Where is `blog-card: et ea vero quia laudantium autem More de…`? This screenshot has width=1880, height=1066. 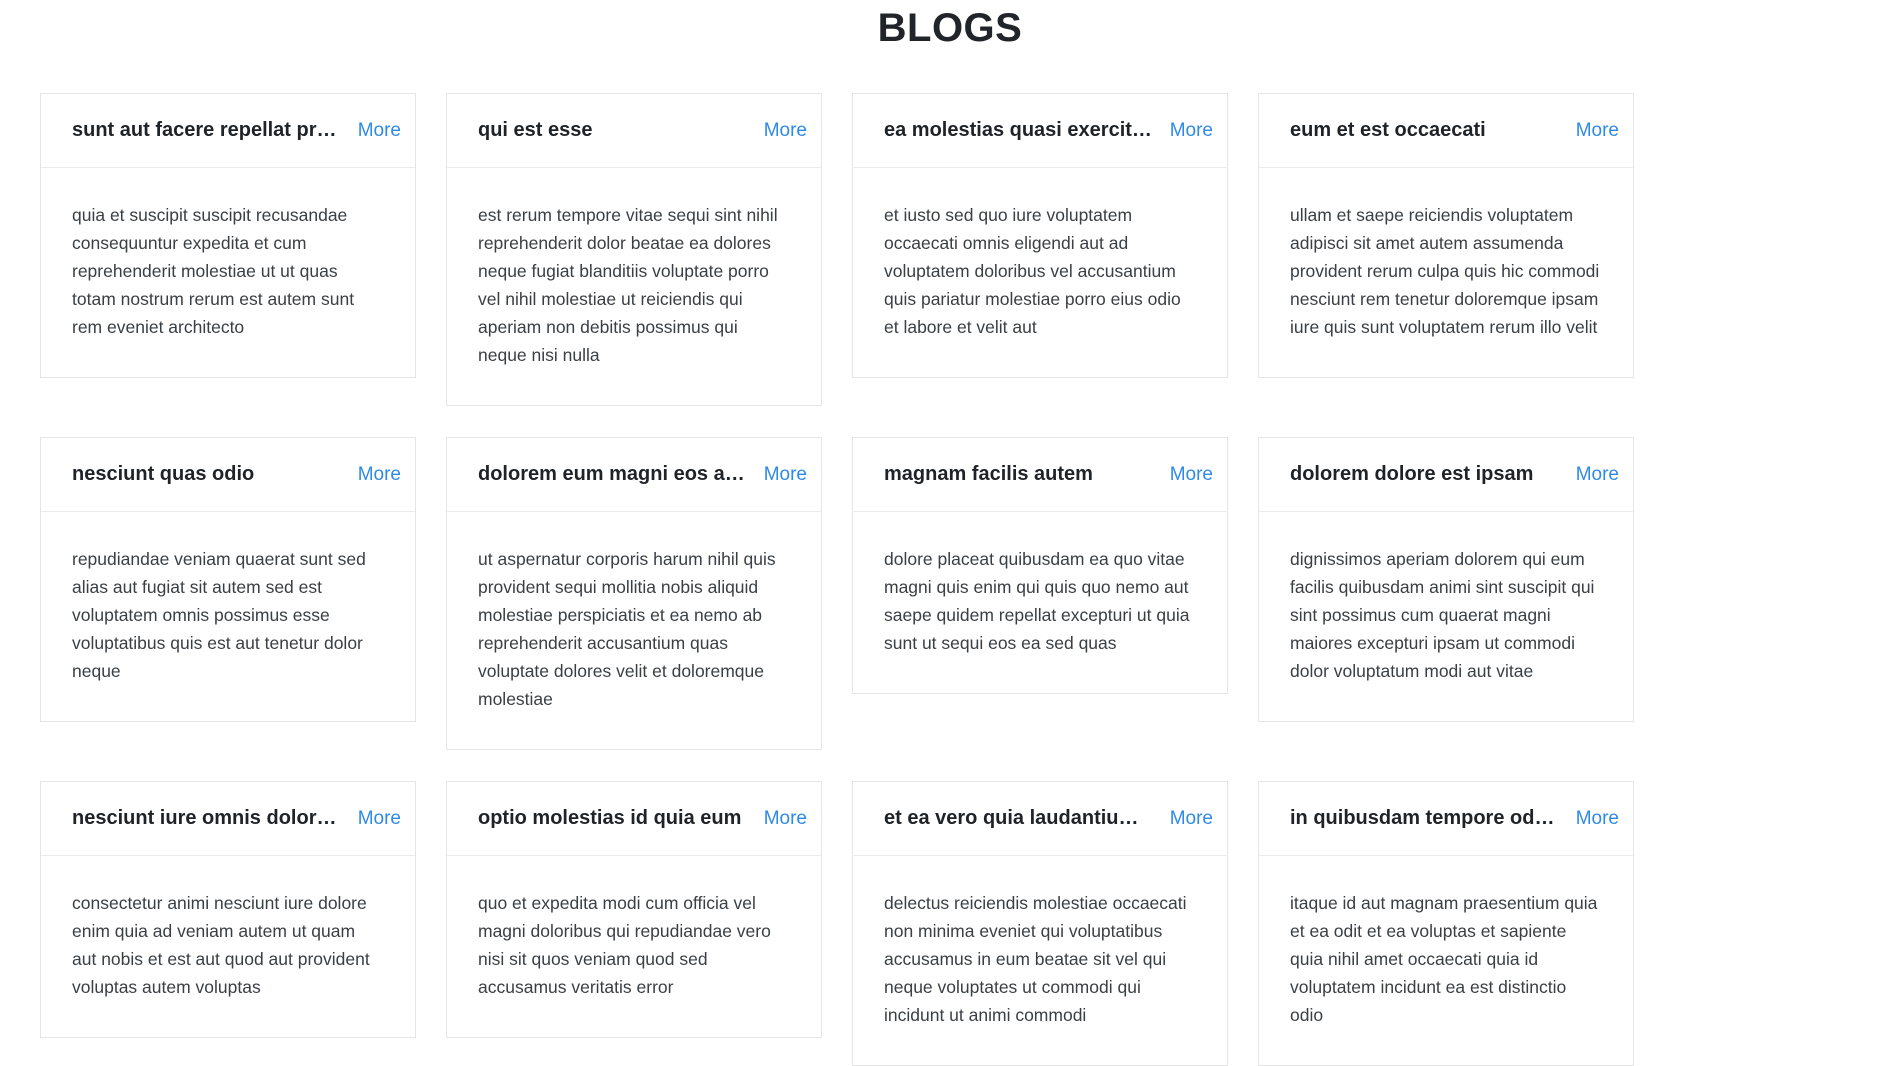
blog-card: et ea vero quia laudantium autem More de… is located at coordinates (1040, 923).